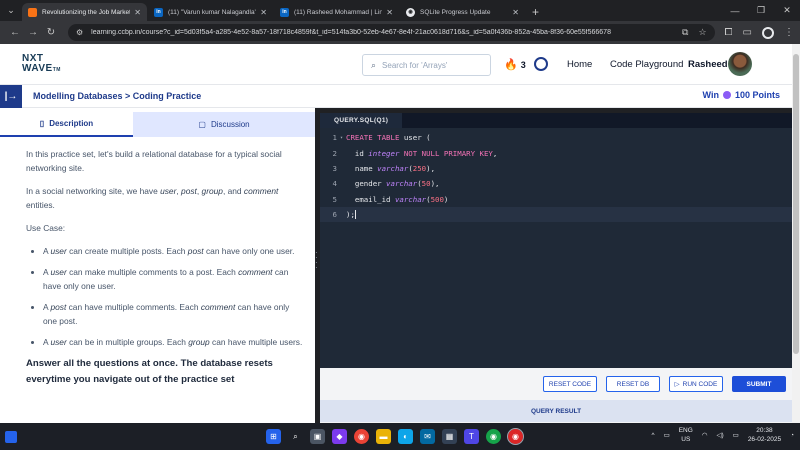  What do you see at coordinates (334, 153) in the screenshot?
I see `line-number: 2` at bounding box center [334, 153].